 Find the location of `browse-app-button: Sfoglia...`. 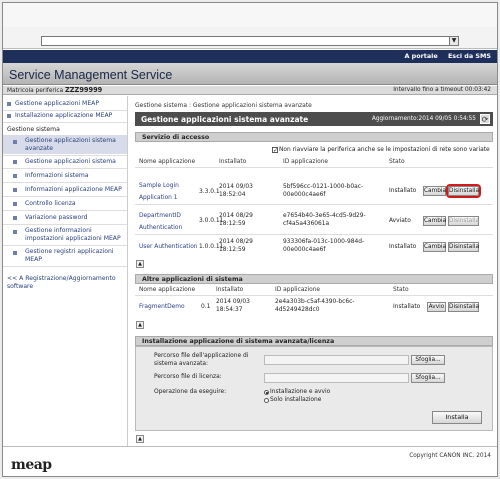

browse-app-button: Sfoglia... is located at coordinates (428, 360).